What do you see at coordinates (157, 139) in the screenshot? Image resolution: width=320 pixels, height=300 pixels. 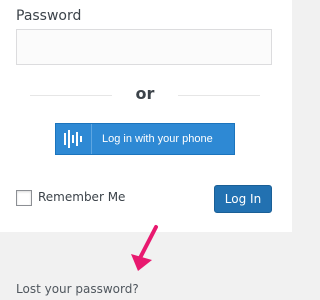 I see `login-with-phone-label: Log in with your phone` at bounding box center [157, 139].